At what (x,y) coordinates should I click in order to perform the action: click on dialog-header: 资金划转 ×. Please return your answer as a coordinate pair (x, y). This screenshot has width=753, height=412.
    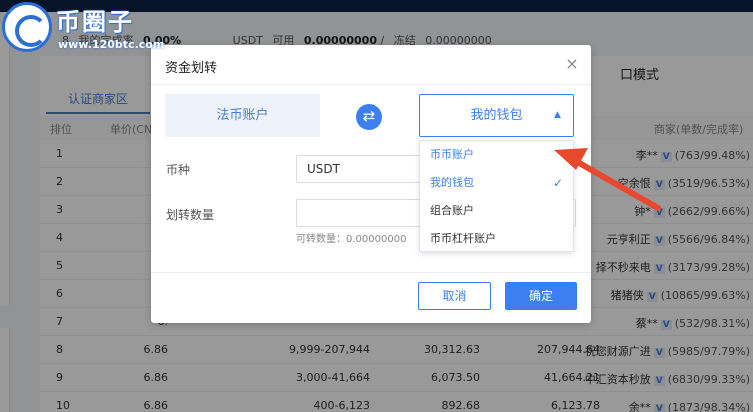
    Looking at the image, I should click on (371, 65).